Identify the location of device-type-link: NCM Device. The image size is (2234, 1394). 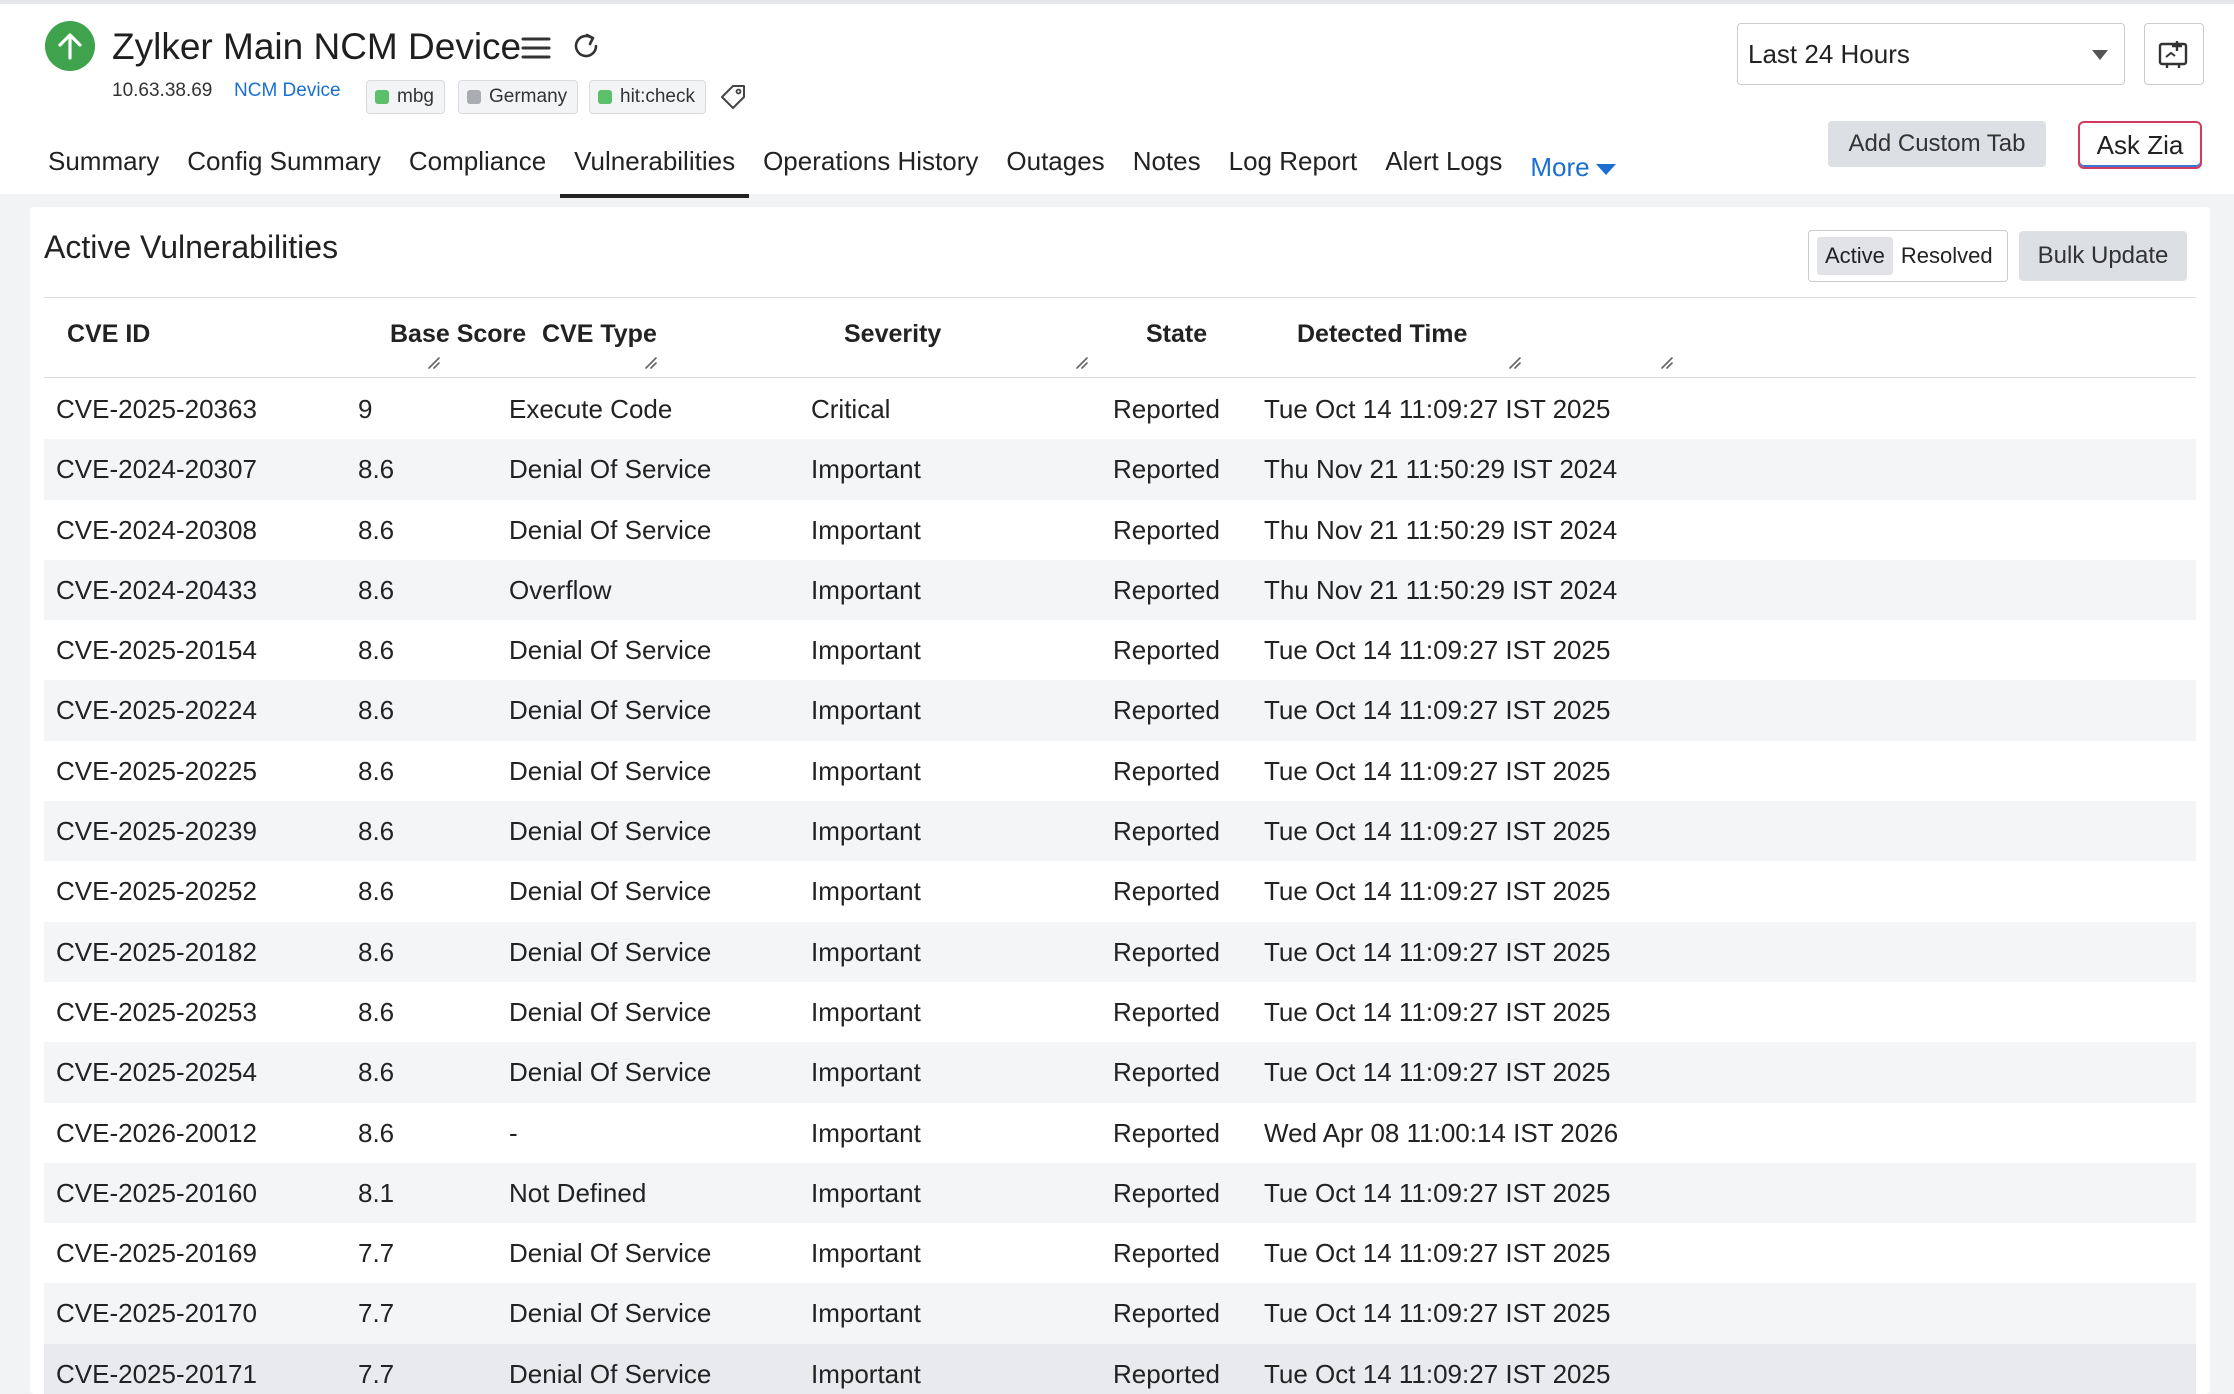
(287, 91).